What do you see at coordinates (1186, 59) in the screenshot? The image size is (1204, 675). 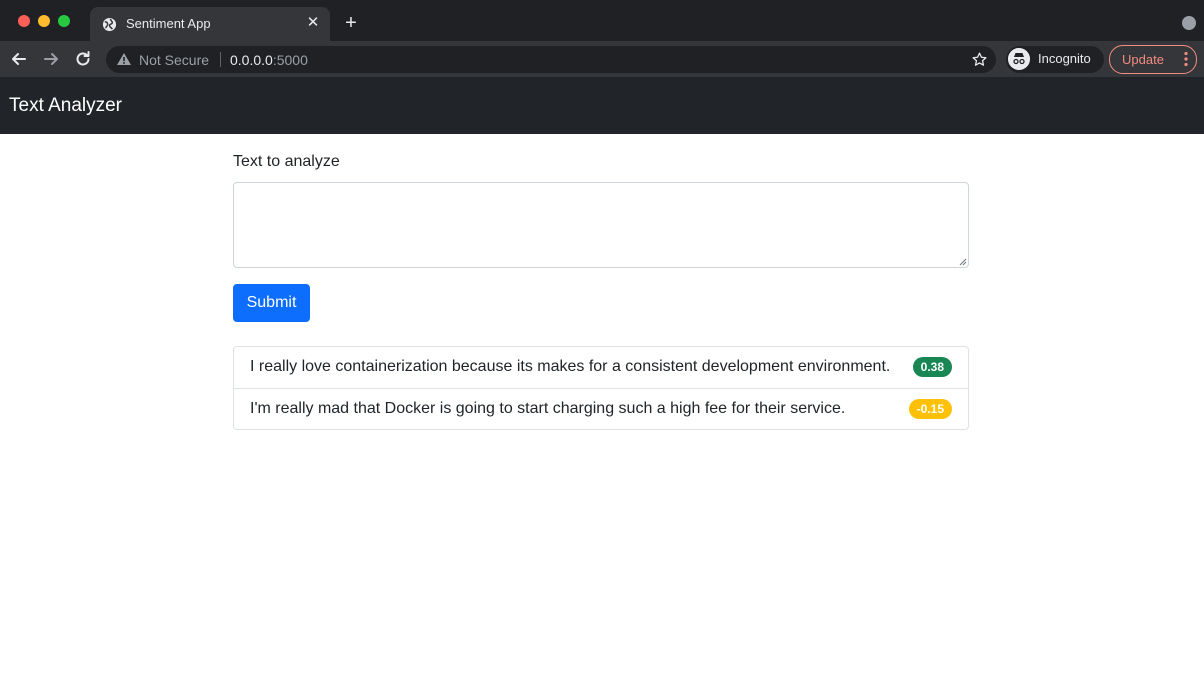 I see `more-vert-icon` at bounding box center [1186, 59].